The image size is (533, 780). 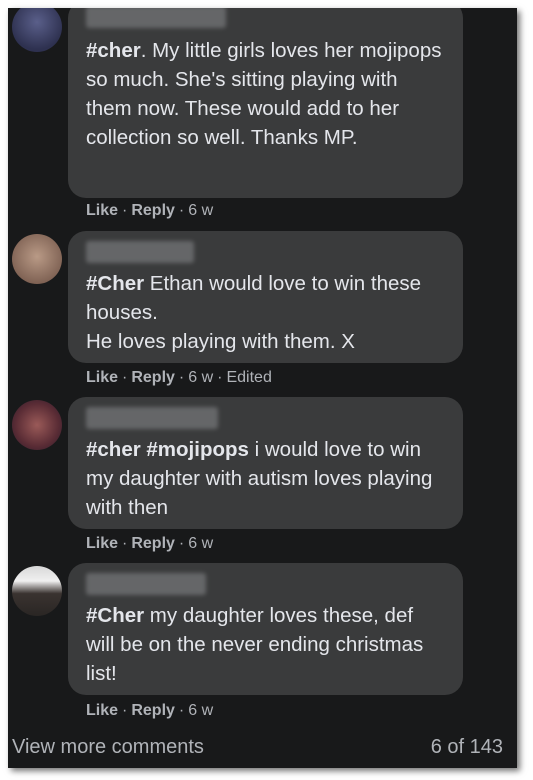 I want to click on comment-actions: Like · Reply · 6 w · Edited, so click(x=179, y=377).